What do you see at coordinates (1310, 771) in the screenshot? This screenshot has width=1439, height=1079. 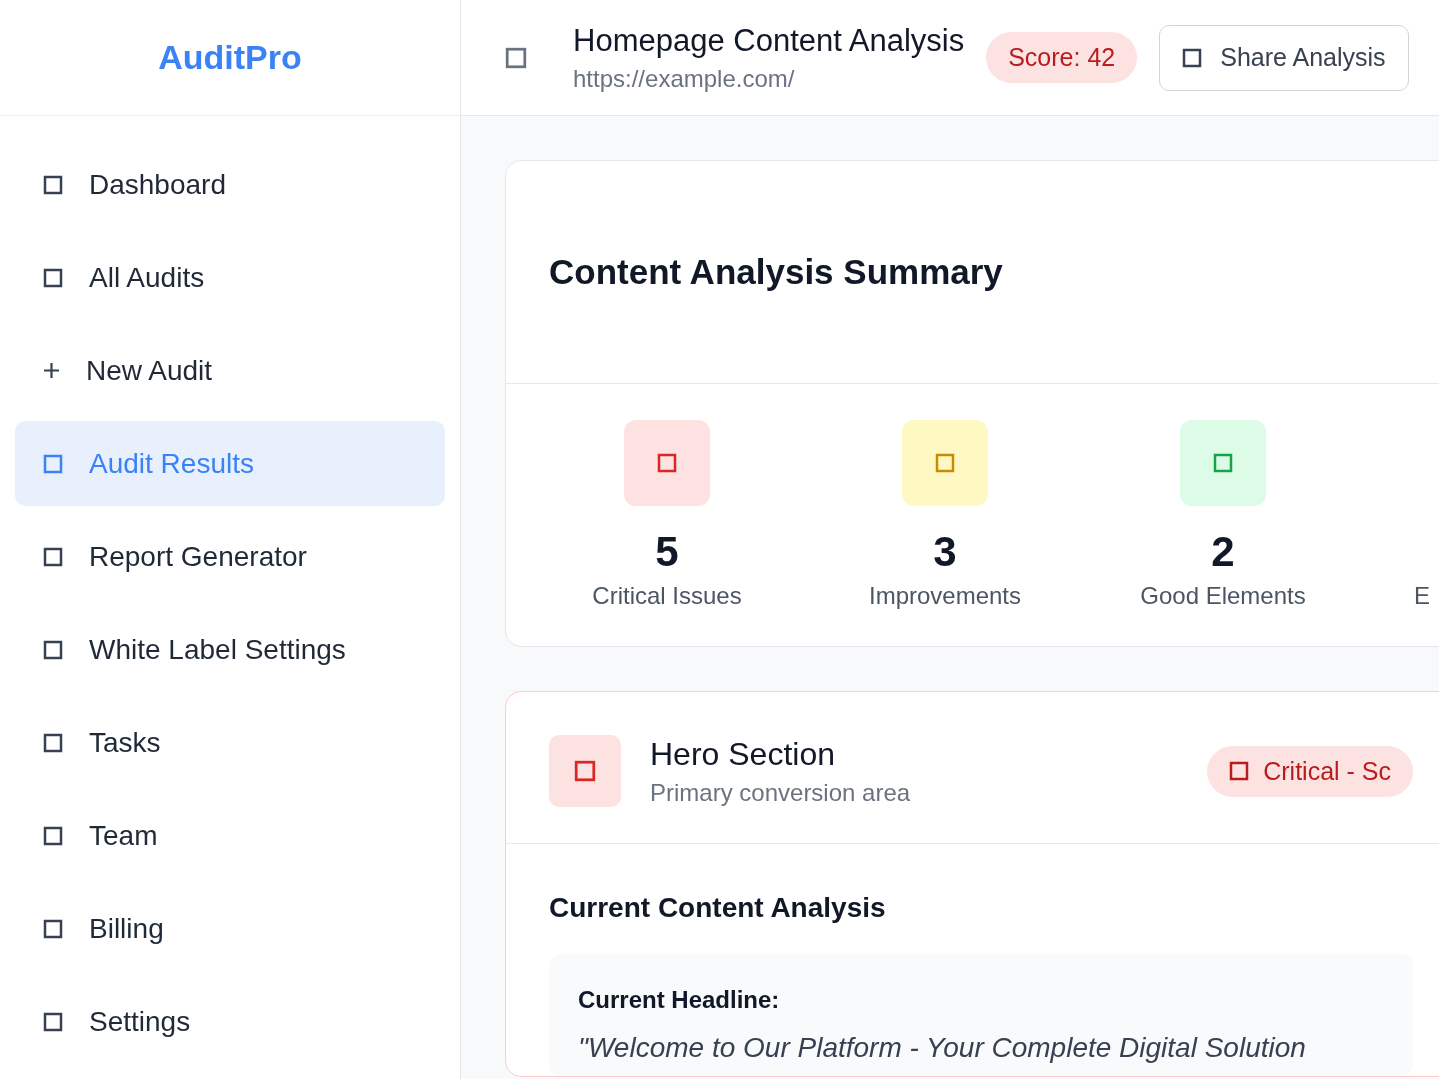 I see `severity-badge: Critical - Sc` at bounding box center [1310, 771].